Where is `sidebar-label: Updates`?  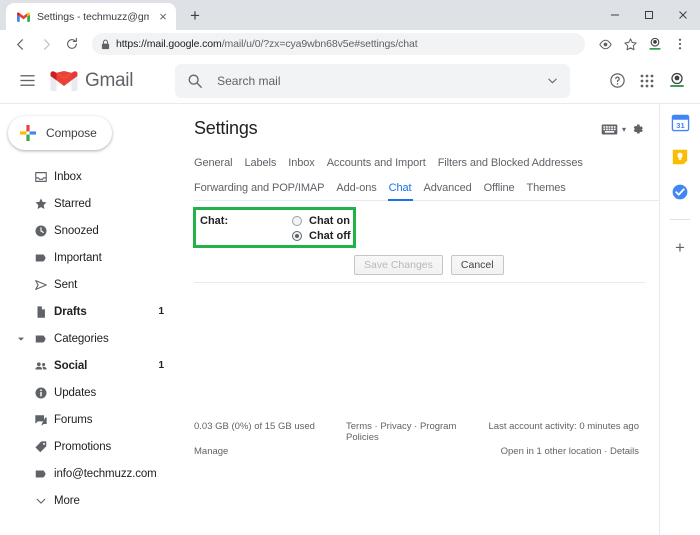 sidebar-label: Updates is located at coordinates (75, 392).